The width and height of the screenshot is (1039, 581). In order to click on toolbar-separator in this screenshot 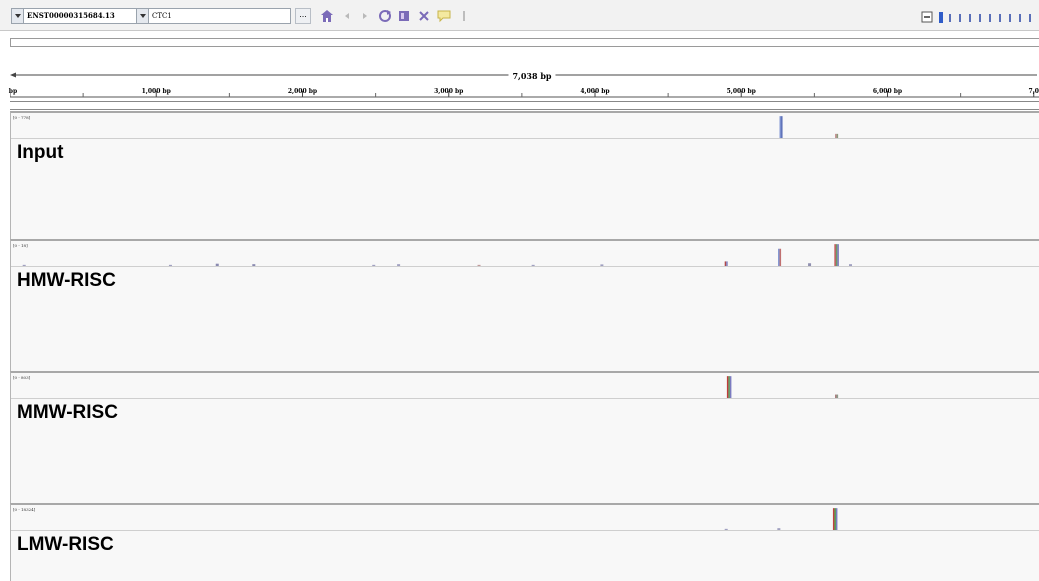, I will do `click(464, 16)`.